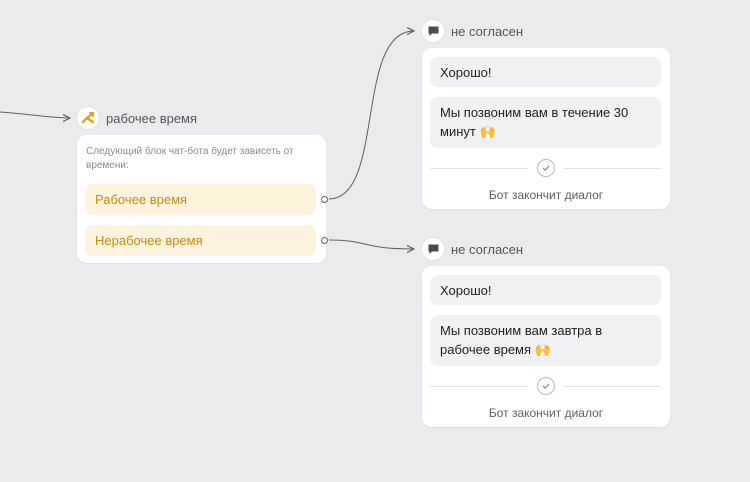 The height and width of the screenshot is (482, 750). What do you see at coordinates (487, 31) in the screenshot?
I see `message-node-1-title: не согласен` at bounding box center [487, 31].